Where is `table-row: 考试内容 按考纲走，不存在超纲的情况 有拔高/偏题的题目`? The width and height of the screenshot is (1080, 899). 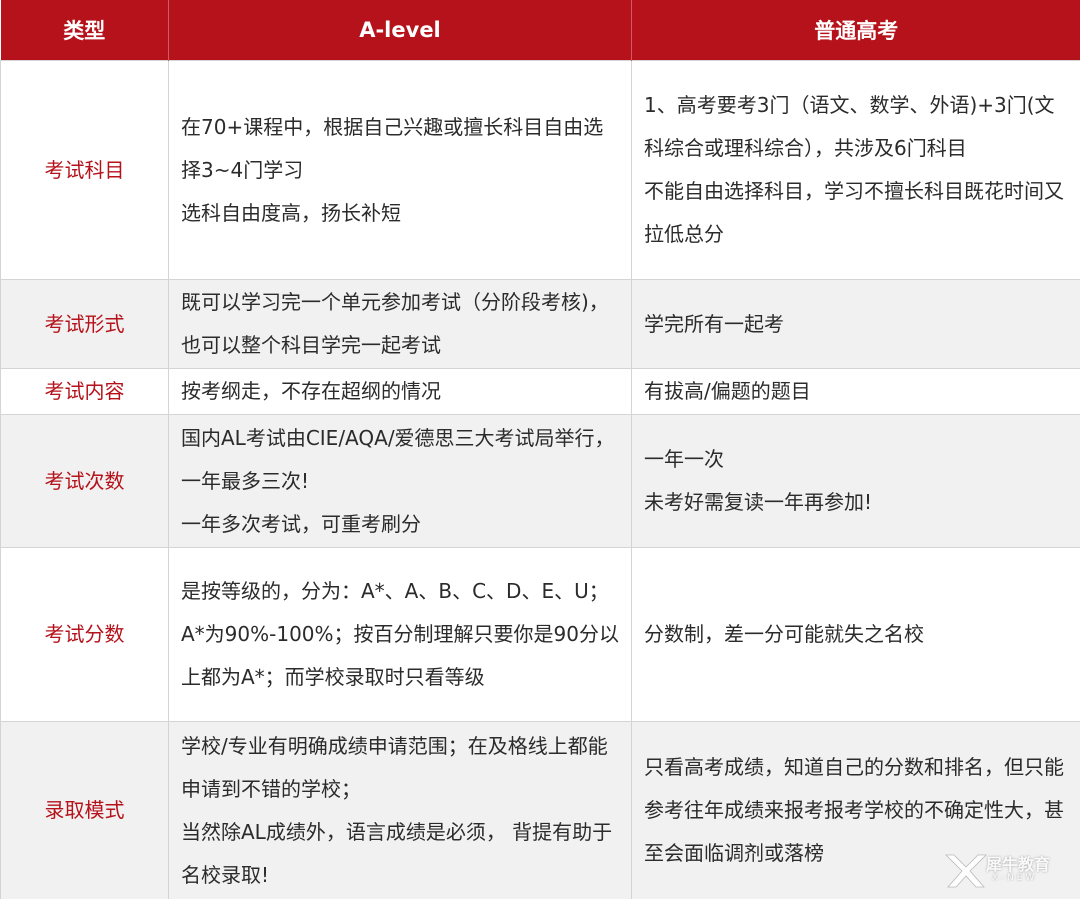
table-row: 考试内容 按考纲走，不存在超纲的情况 有拔高/偏题的题目 is located at coordinates (540, 391).